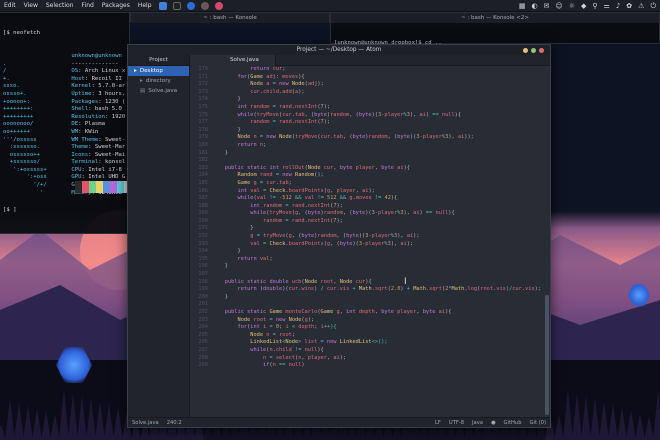 The width and height of the screenshot is (660, 440). I want to click on tray-icon: ⏻, so click(653, 6).